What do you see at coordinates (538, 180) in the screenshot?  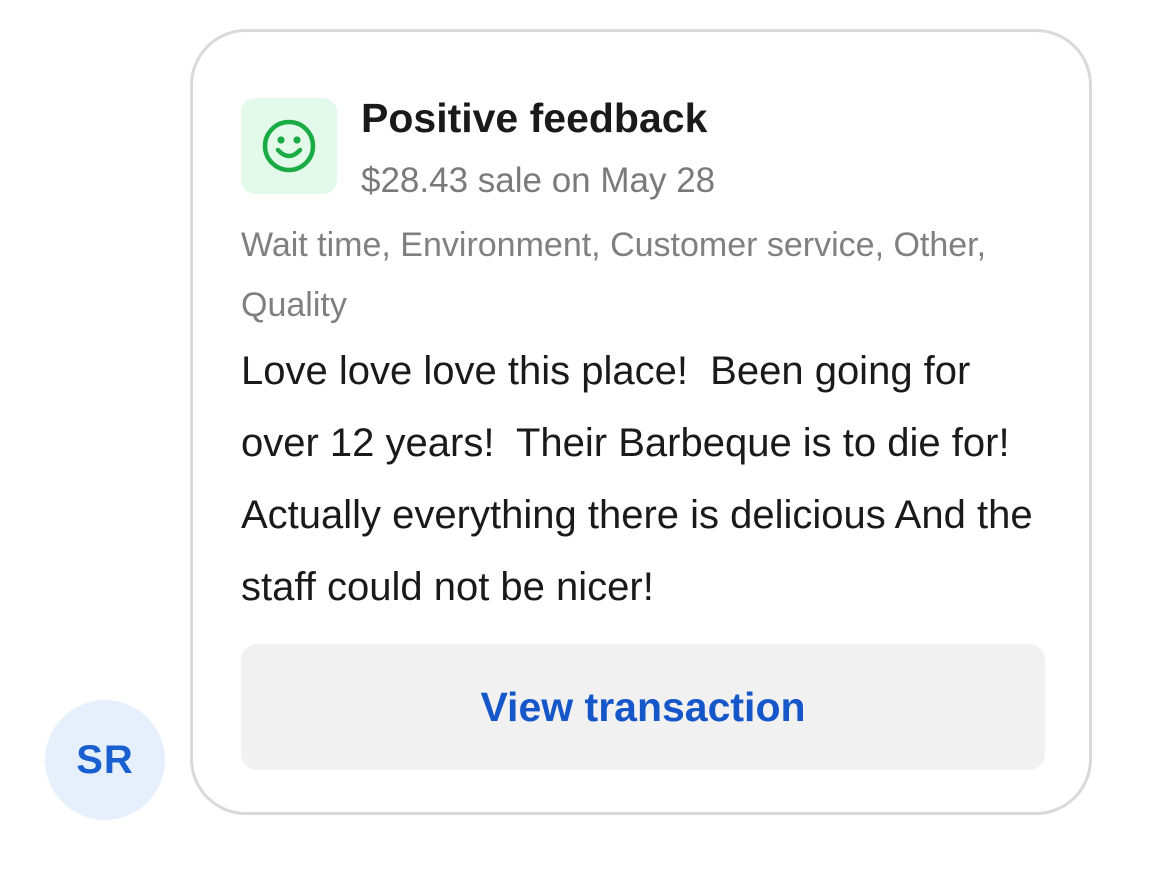 I see `sale-summary: $28.43 sale on May 28` at bounding box center [538, 180].